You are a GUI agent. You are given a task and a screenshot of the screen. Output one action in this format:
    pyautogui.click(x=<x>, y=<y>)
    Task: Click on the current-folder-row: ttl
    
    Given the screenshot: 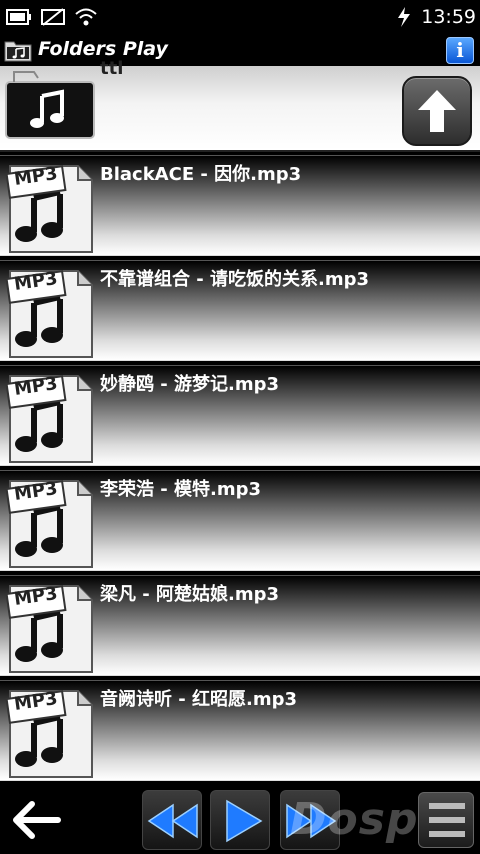 What is the action you would take?
    pyautogui.click(x=240, y=105)
    